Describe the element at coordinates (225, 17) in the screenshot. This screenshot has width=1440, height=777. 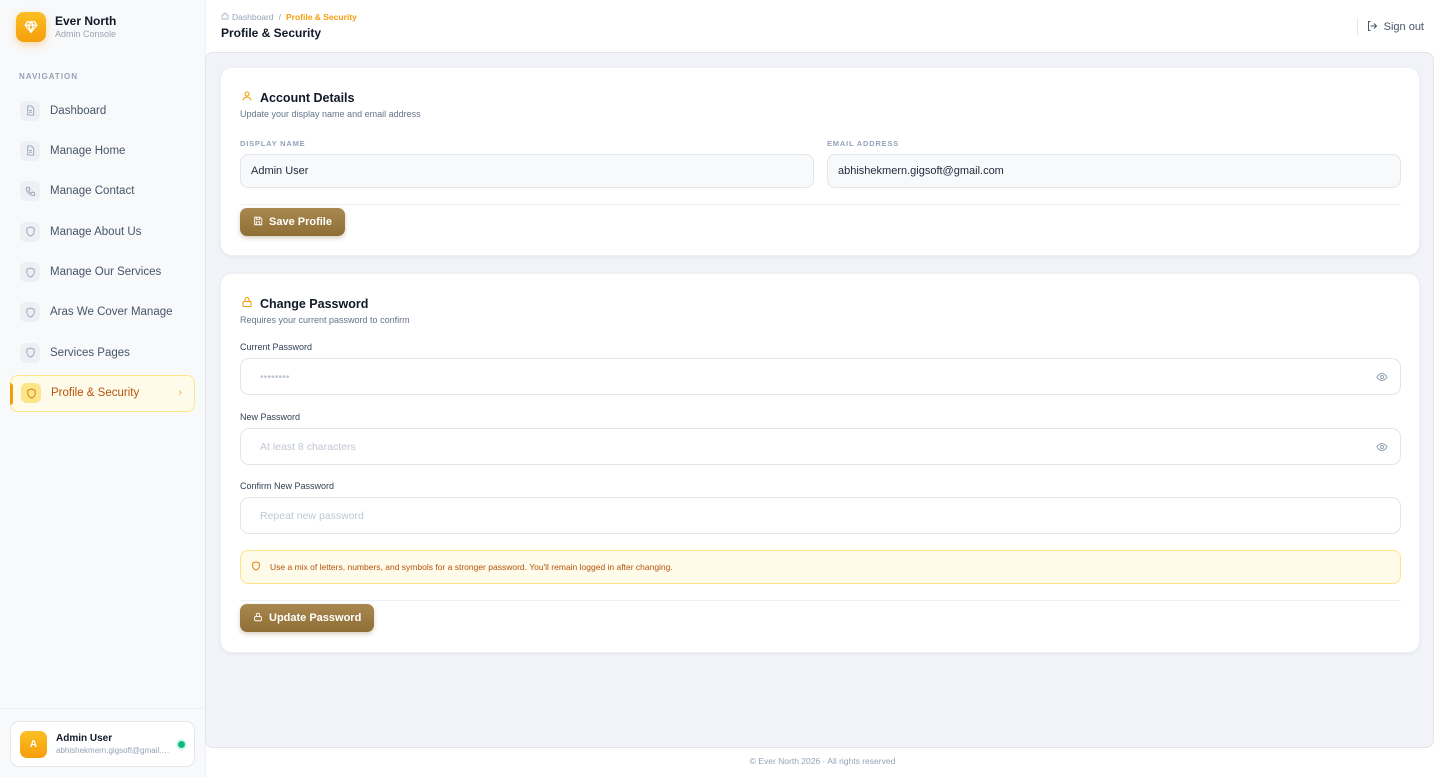
I see `home-icon` at that location.